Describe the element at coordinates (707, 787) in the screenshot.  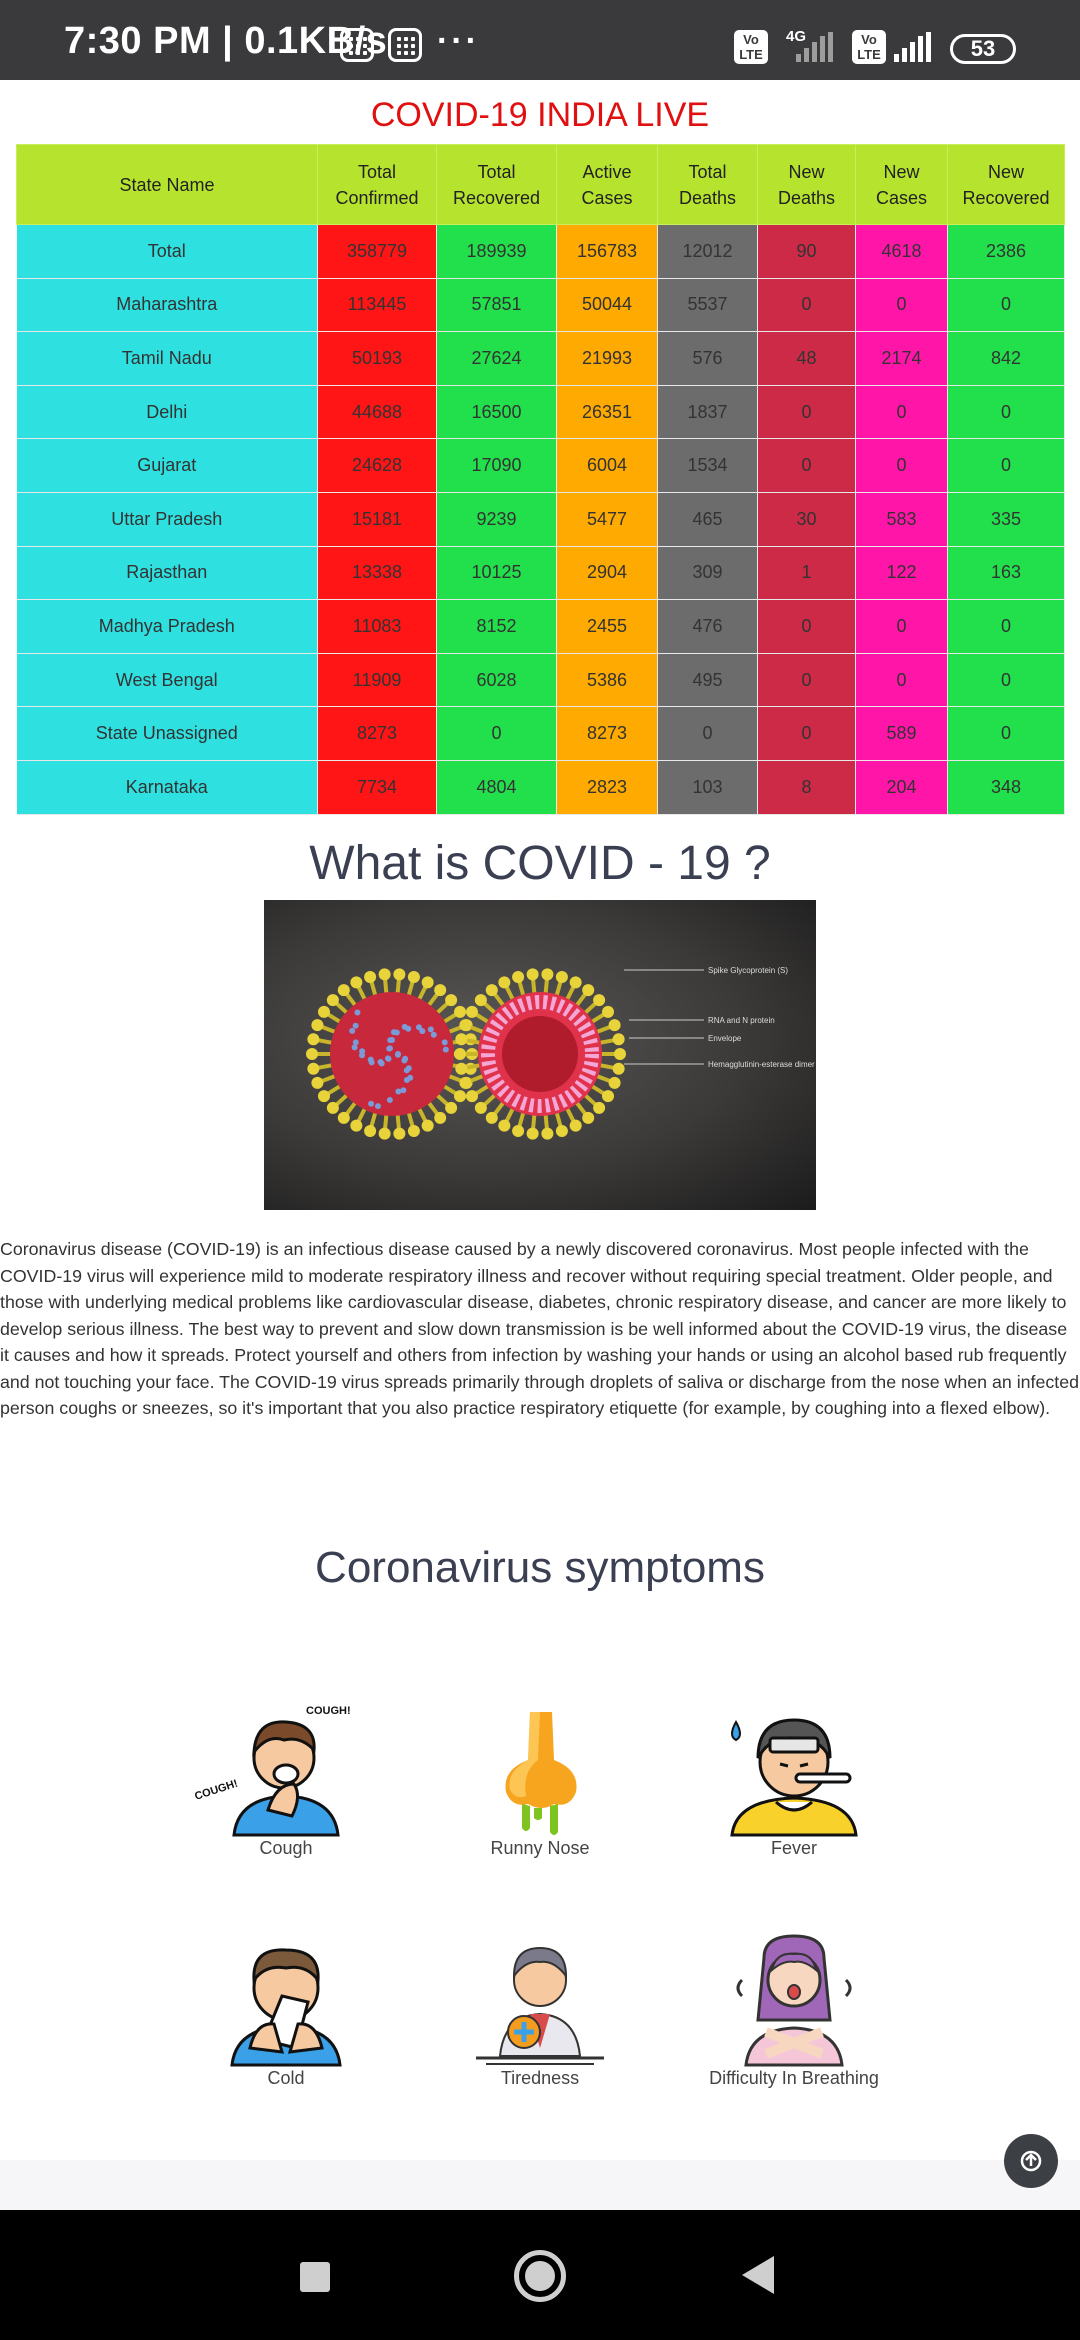
I see `stat-cell: 103` at that location.